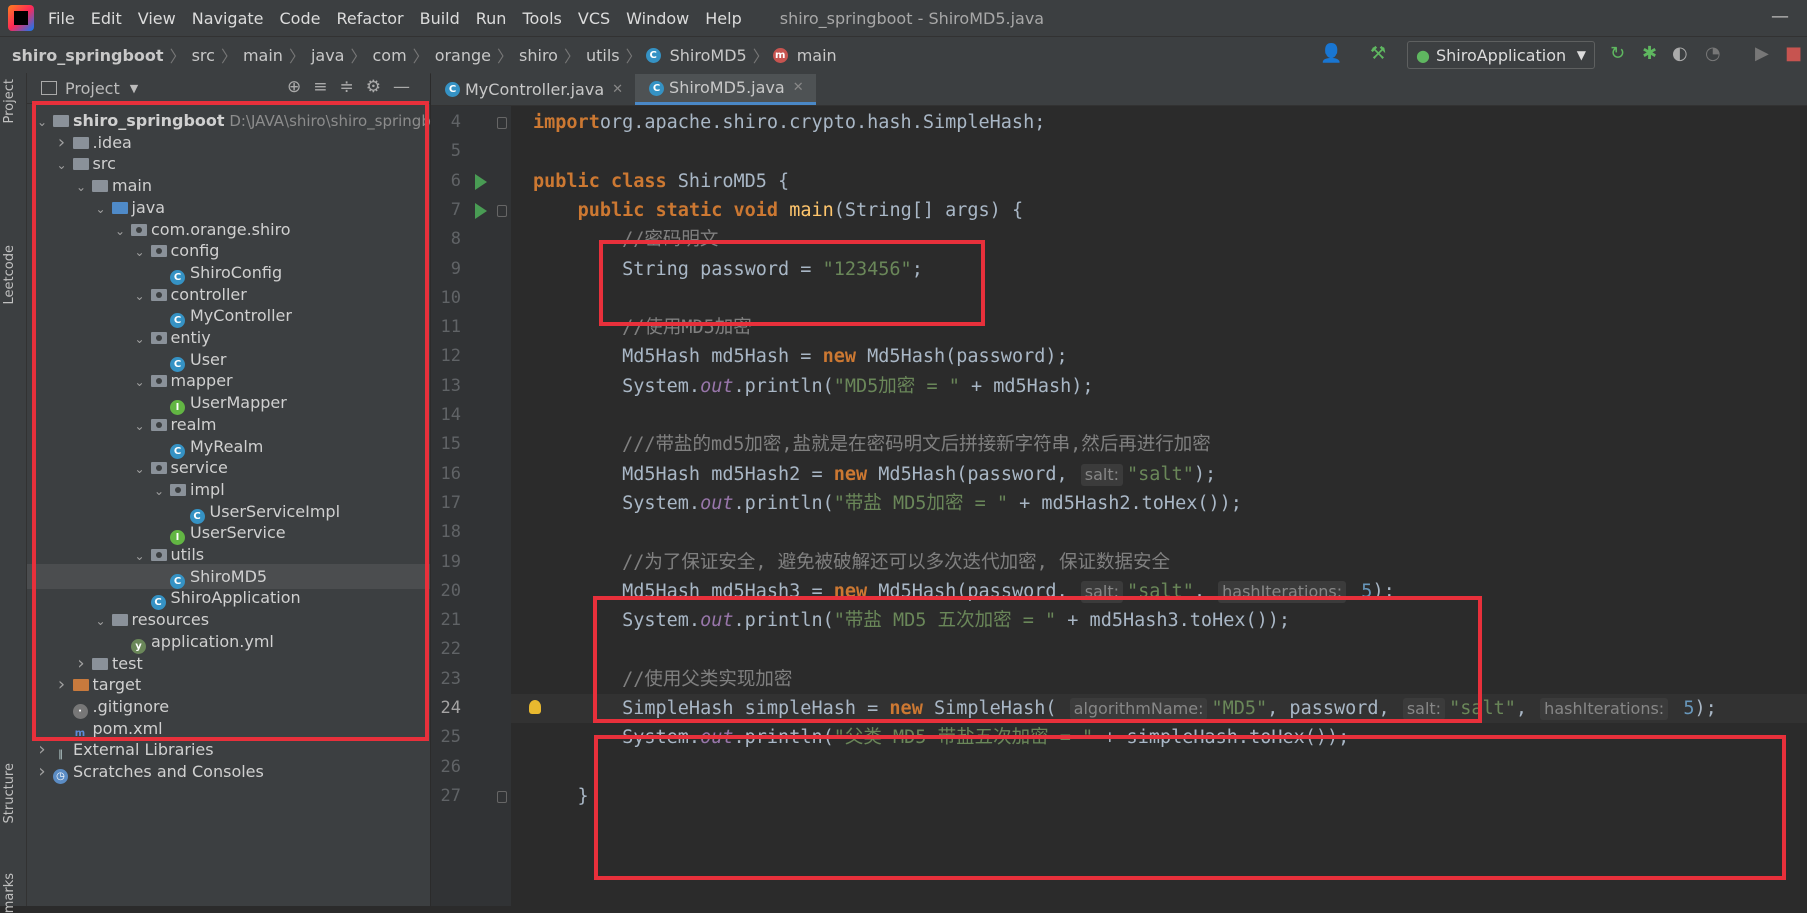 Image resolution: width=1807 pixels, height=913 pixels. I want to click on code-token: (String[] args) {, so click(928, 210).